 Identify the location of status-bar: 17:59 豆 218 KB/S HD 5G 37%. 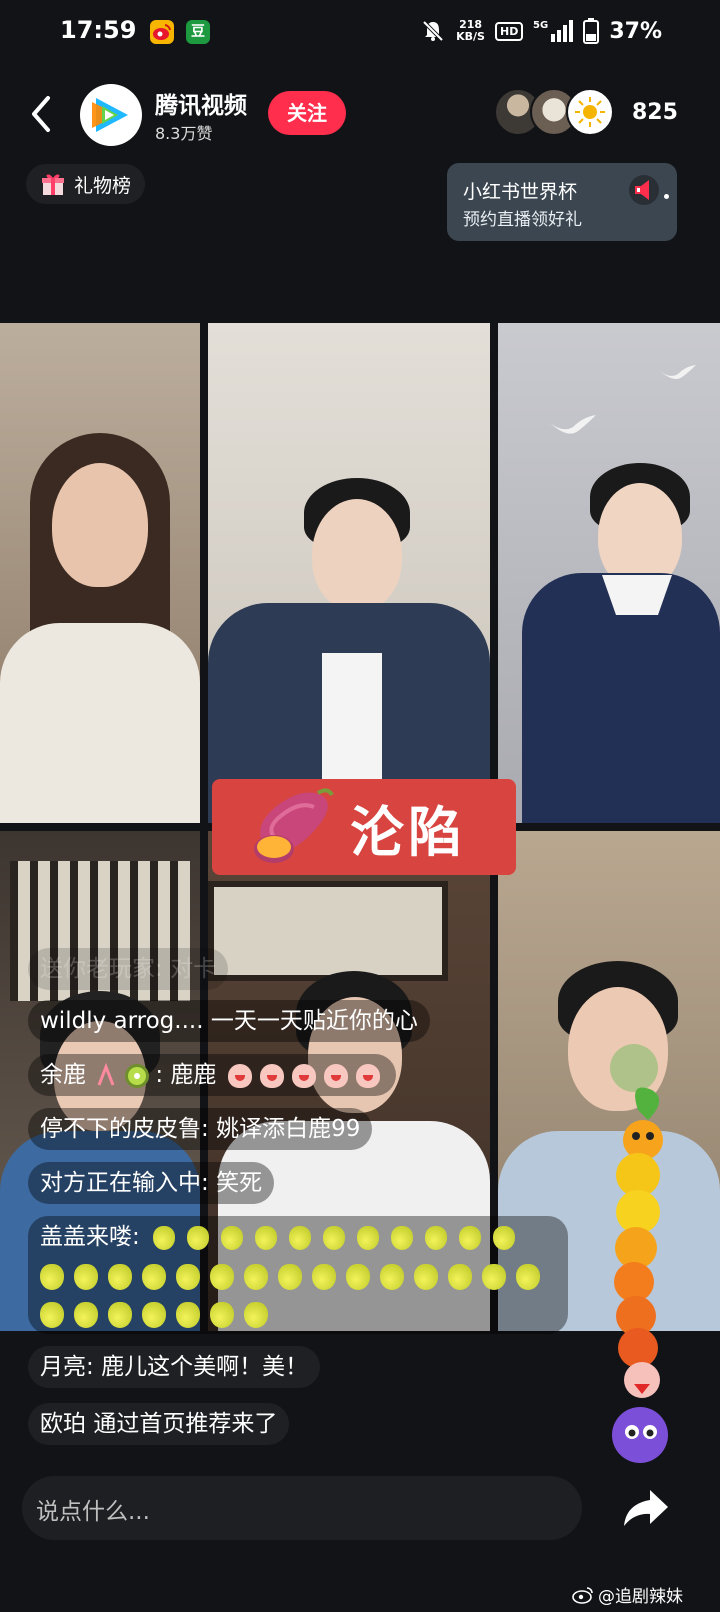
(360, 33).